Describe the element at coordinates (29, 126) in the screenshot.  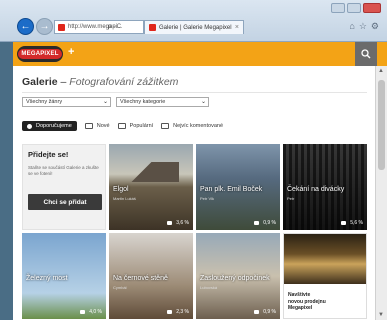
I see `recommended-icon` at that location.